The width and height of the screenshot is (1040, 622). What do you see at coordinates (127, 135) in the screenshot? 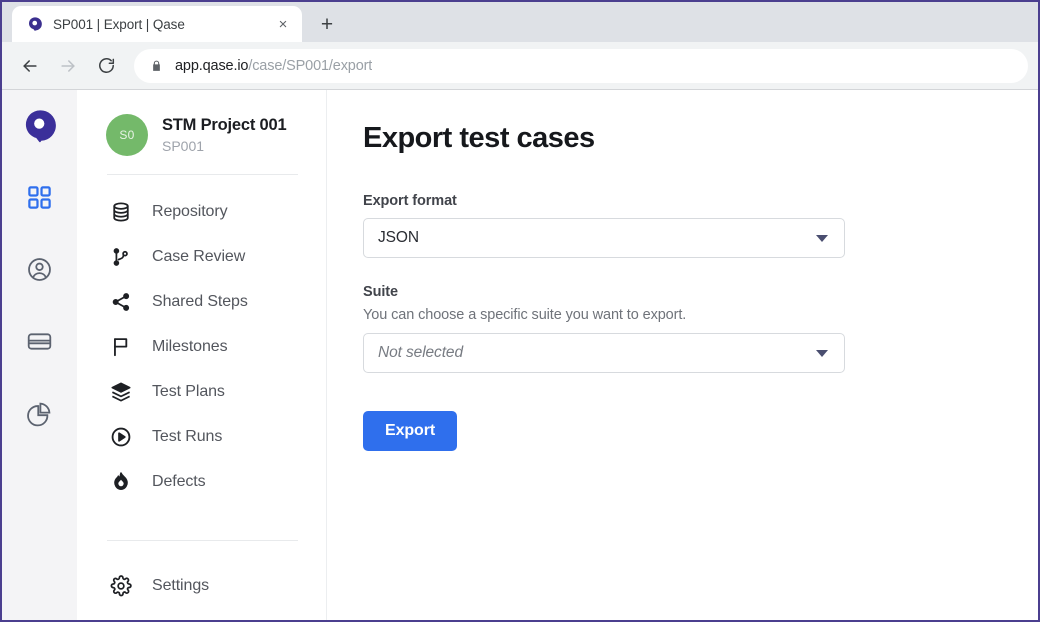
I see `avatar: S0` at bounding box center [127, 135].